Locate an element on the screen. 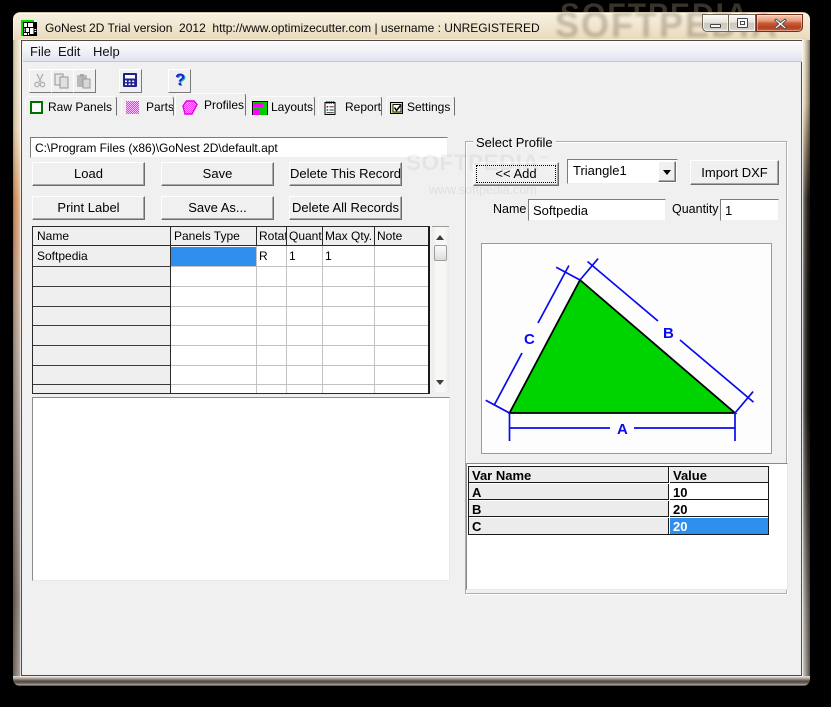  svg-text: B is located at coordinates (668, 333).